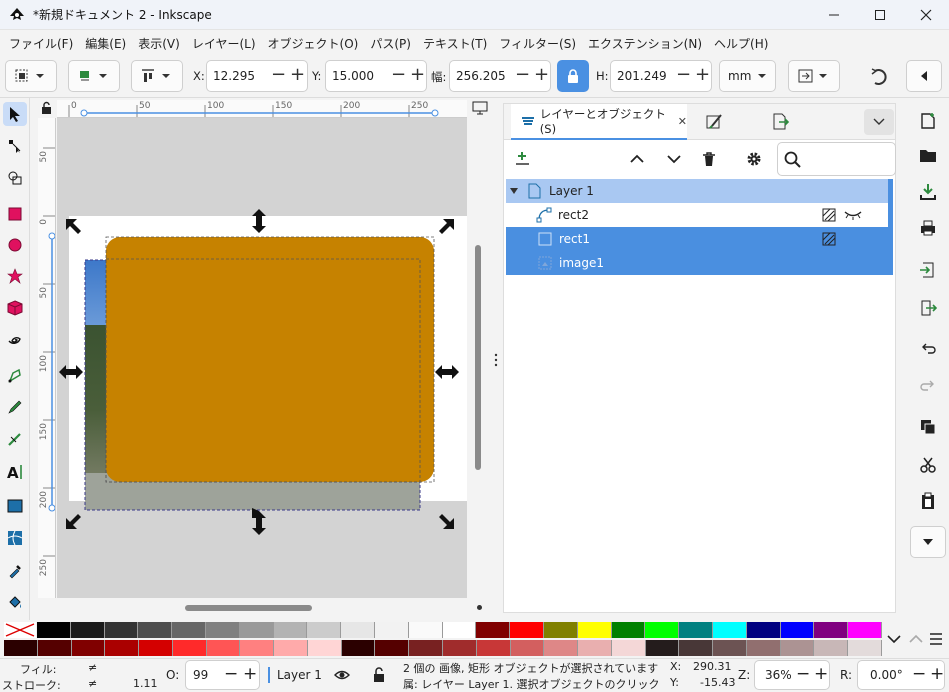 The image size is (949, 692). I want to click on rectangle-tool, so click(15, 214).